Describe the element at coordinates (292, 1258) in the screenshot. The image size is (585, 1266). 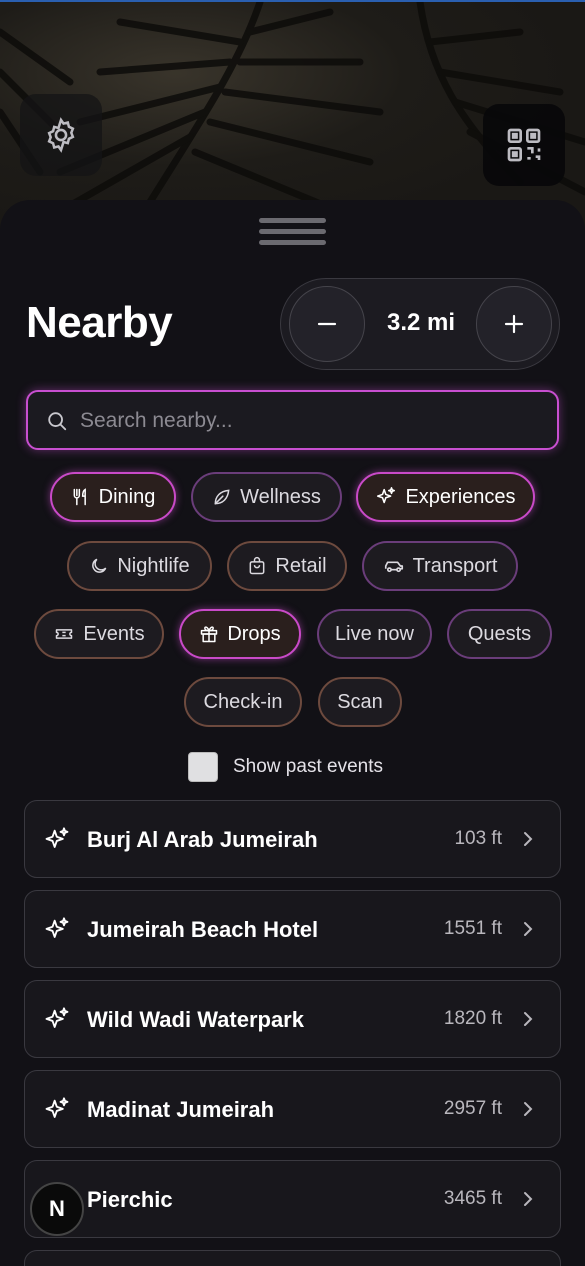
I see `place-row` at that location.